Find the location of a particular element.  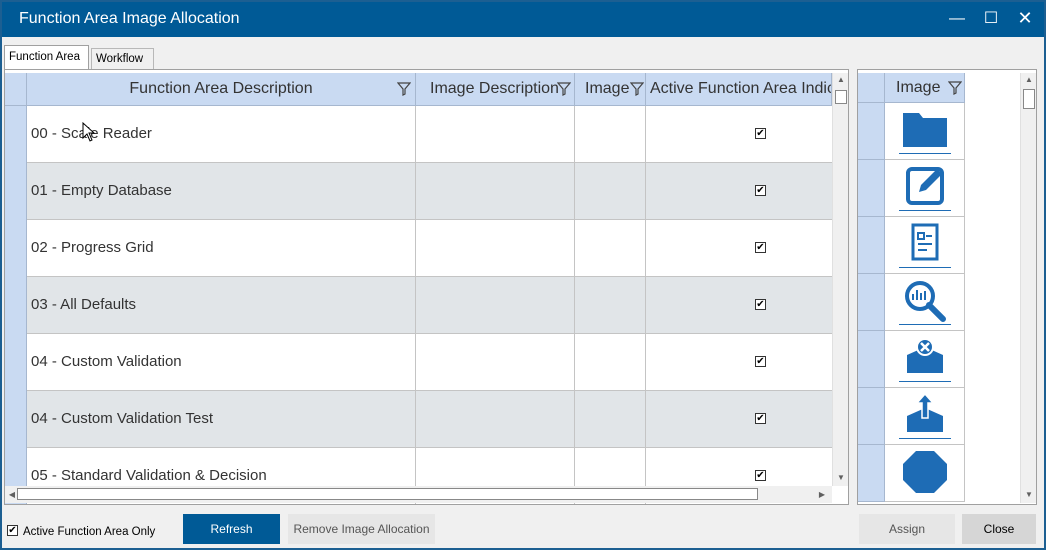

table-row: 03 - All Defaults ✔ is located at coordinates (418, 305).